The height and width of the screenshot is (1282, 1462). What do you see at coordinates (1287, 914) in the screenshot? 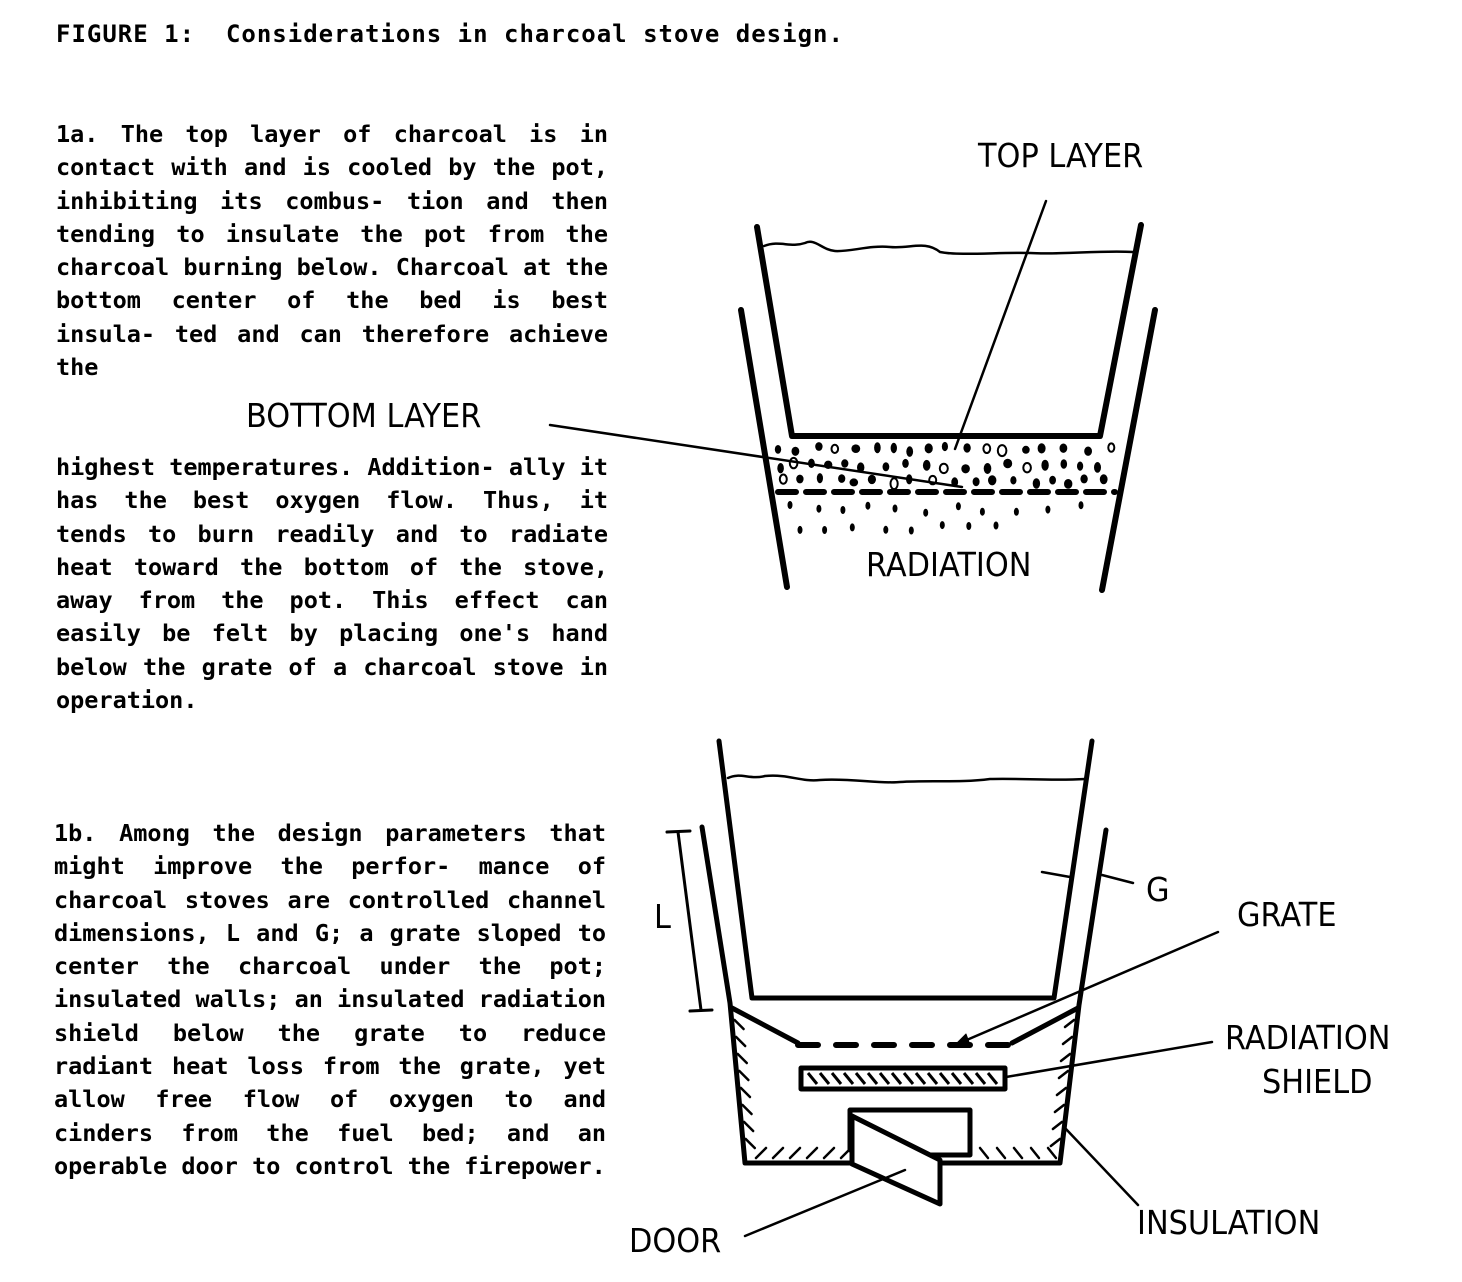
I see `label-grate: GRATE` at bounding box center [1287, 914].